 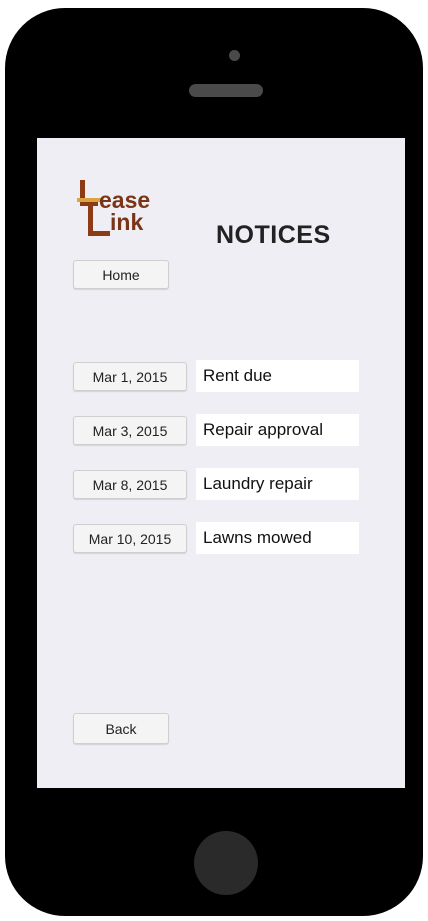 What do you see at coordinates (277, 430) in the screenshot?
I see `notice-text-field: Repair approval` at bounding box center [277, 430].